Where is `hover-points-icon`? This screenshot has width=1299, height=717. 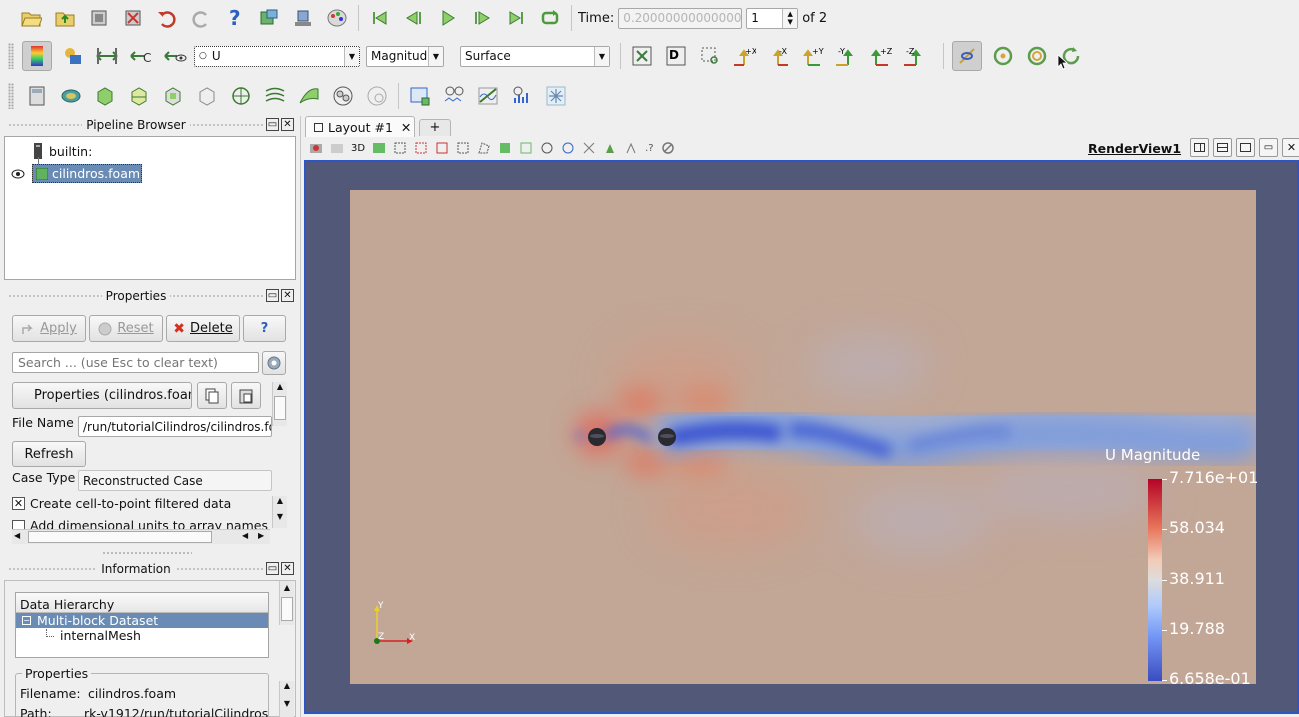 hover-points-icon is located at coordinates (547, 148).